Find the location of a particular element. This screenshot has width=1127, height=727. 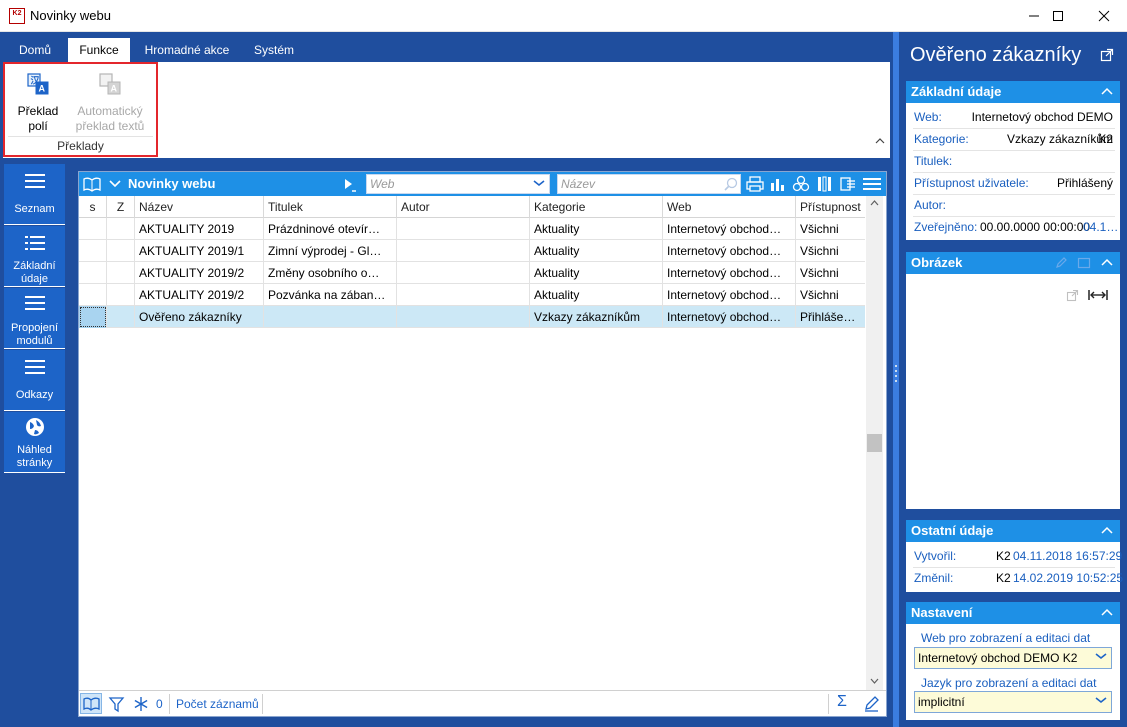

book-toggle-button is located at coordinates (91, 703).